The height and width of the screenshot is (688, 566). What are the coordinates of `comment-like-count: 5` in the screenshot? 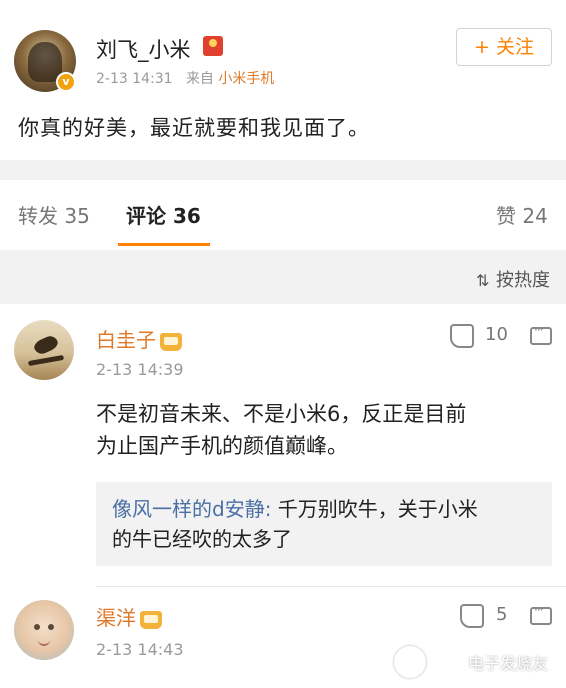 It's located at (502, 614).